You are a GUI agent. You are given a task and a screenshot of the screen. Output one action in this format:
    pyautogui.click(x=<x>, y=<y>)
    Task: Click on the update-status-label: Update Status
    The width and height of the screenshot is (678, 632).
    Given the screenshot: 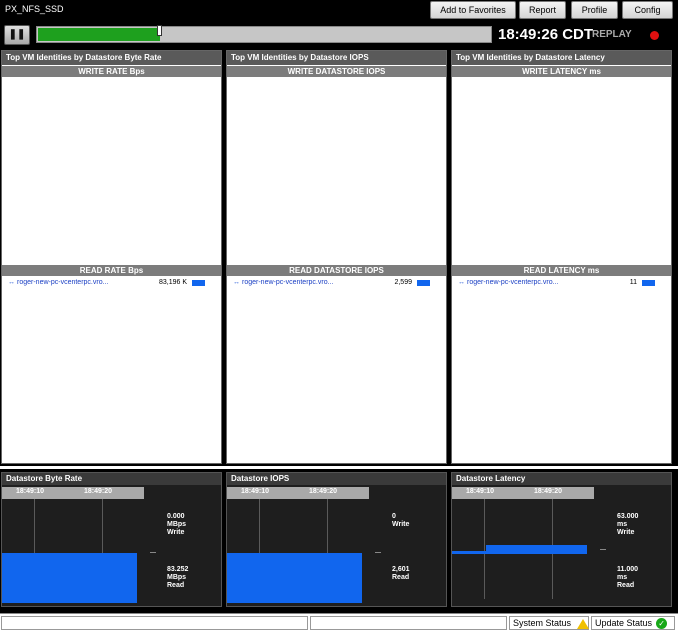 What is the action you would take?
    pyautogui.click(x=624, y=623)
    